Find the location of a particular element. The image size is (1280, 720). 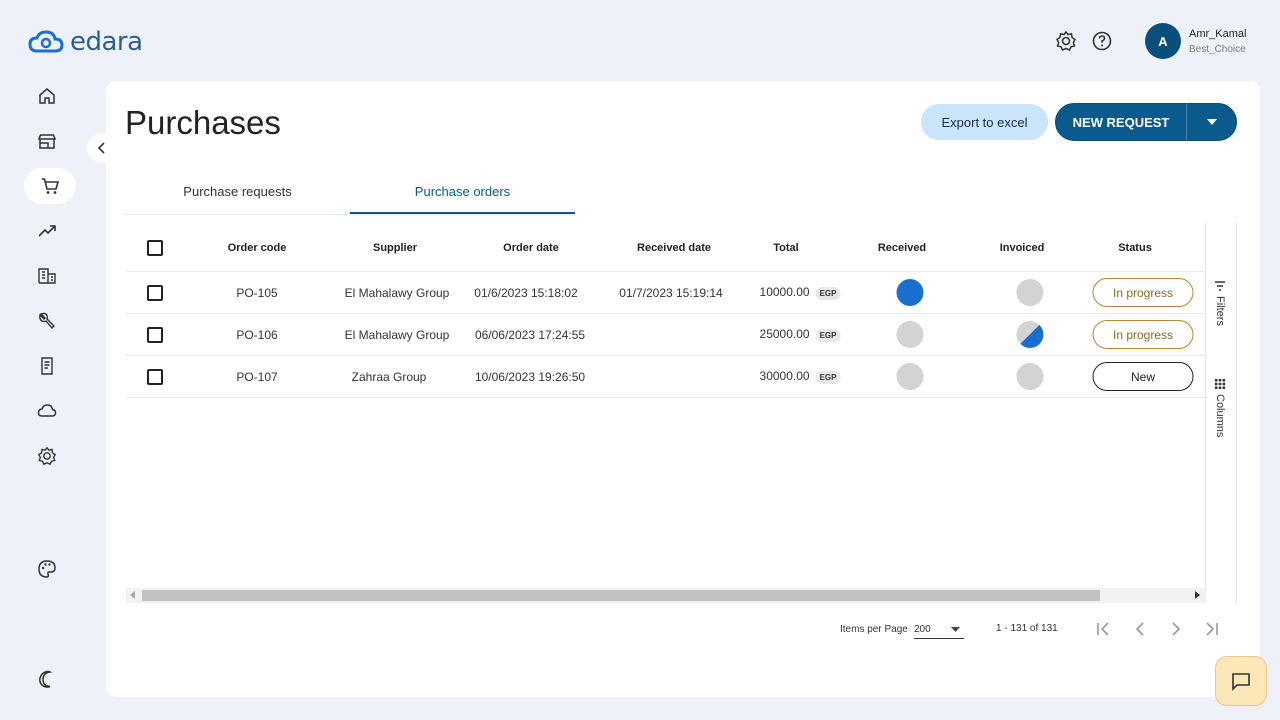

first-page-icon is located at coordinates (1103, 629).